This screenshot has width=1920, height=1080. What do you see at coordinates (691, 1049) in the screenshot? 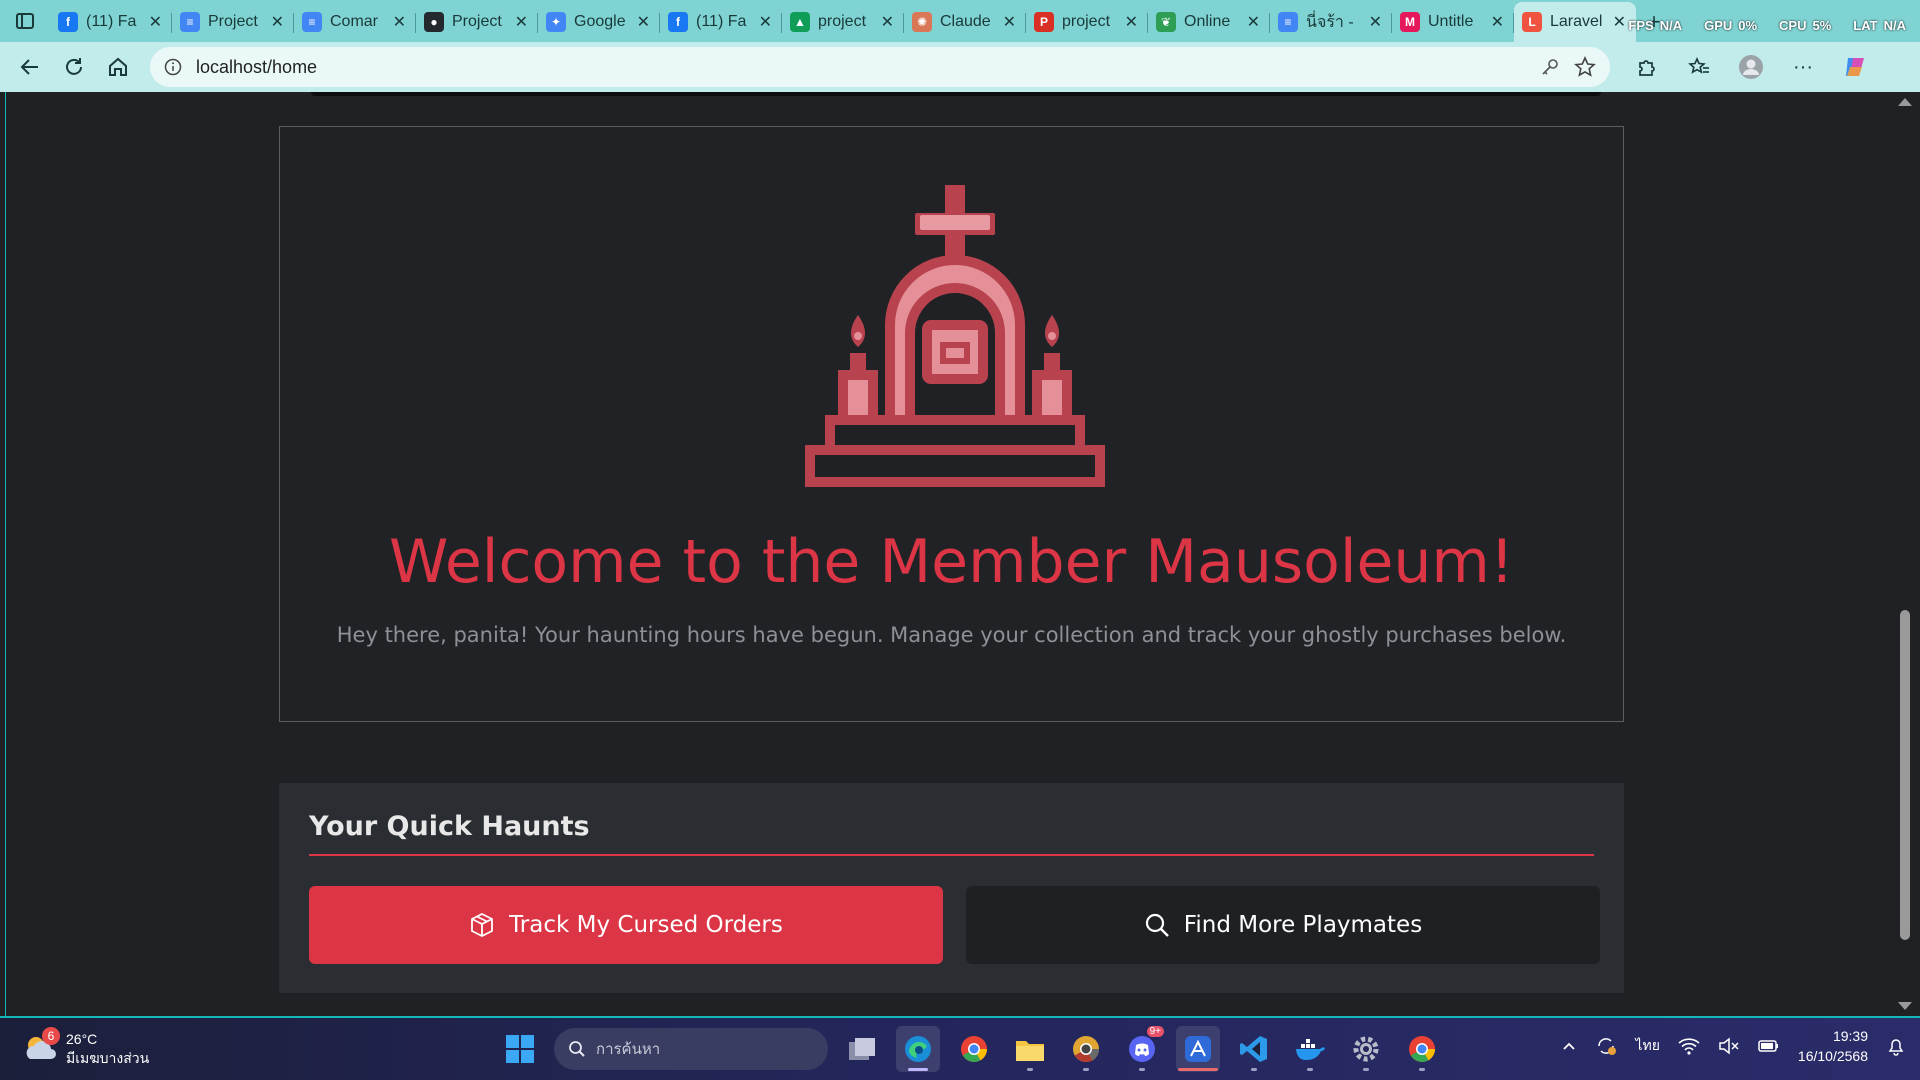
I see `taskbar-search: การค้นหา` at bounding box center [691, 1049].